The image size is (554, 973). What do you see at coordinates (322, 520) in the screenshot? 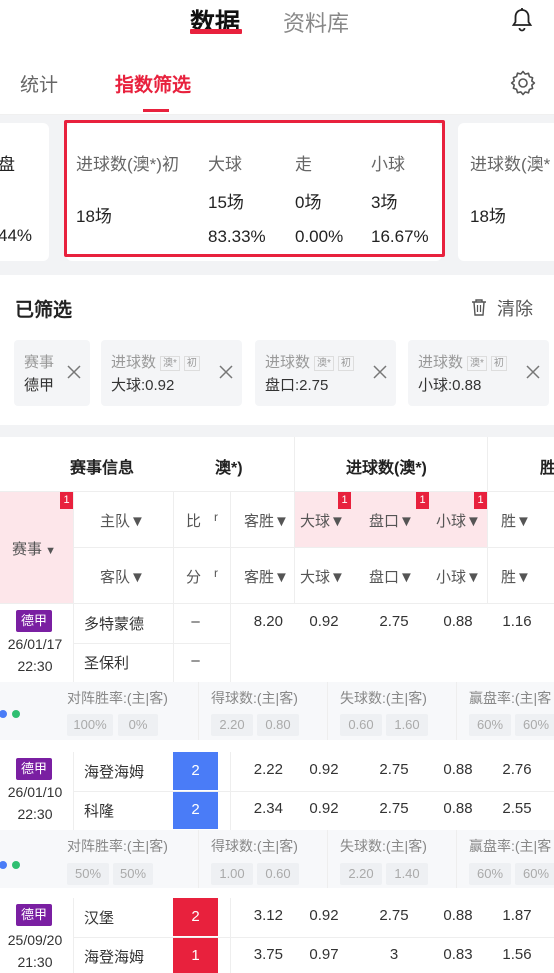
I see `header-big: 大球▼` at bounding box center [322, 520].